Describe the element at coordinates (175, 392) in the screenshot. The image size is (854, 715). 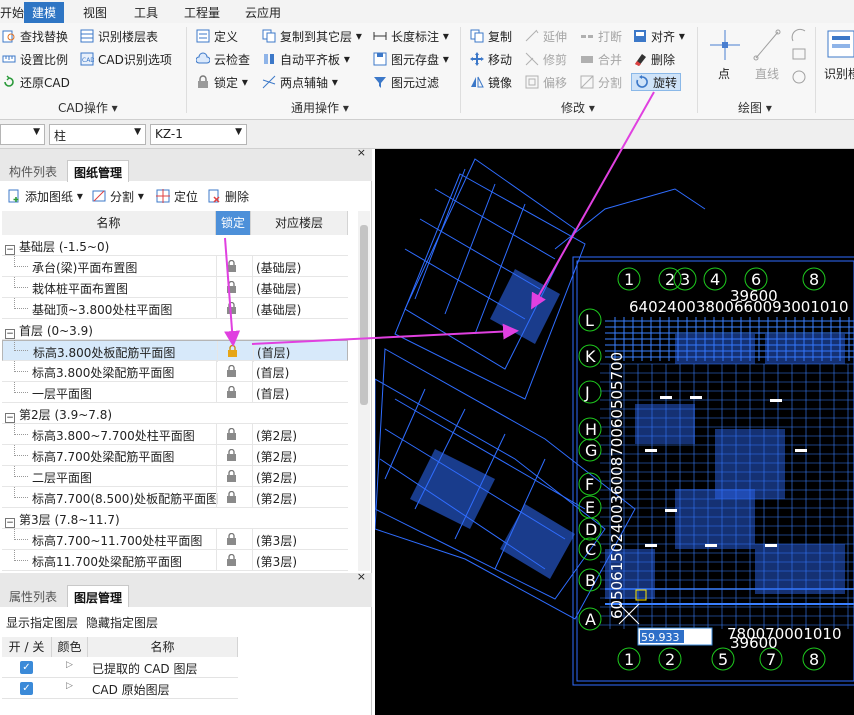
I see `drawing-row: 一层平面图 (首层)` at that location.